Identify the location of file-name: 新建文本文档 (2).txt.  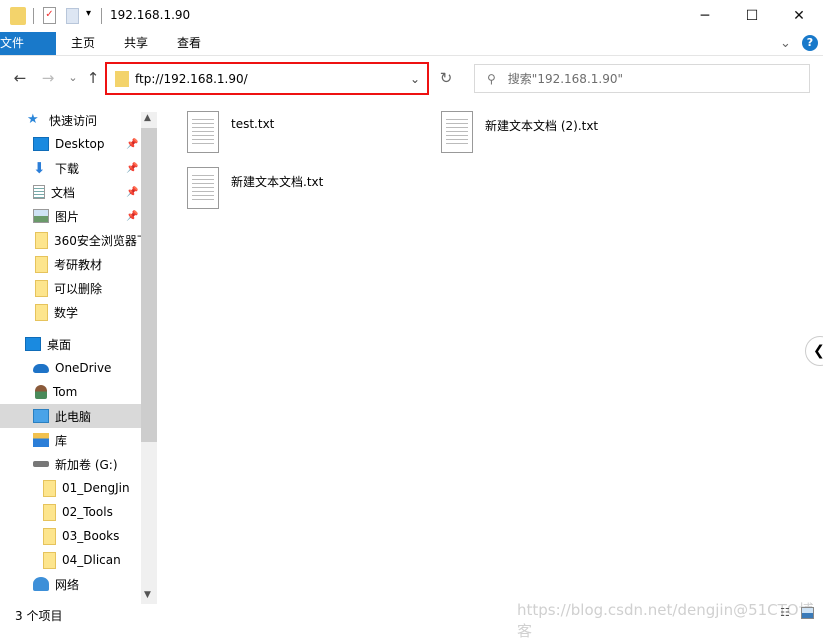
(542, 126).